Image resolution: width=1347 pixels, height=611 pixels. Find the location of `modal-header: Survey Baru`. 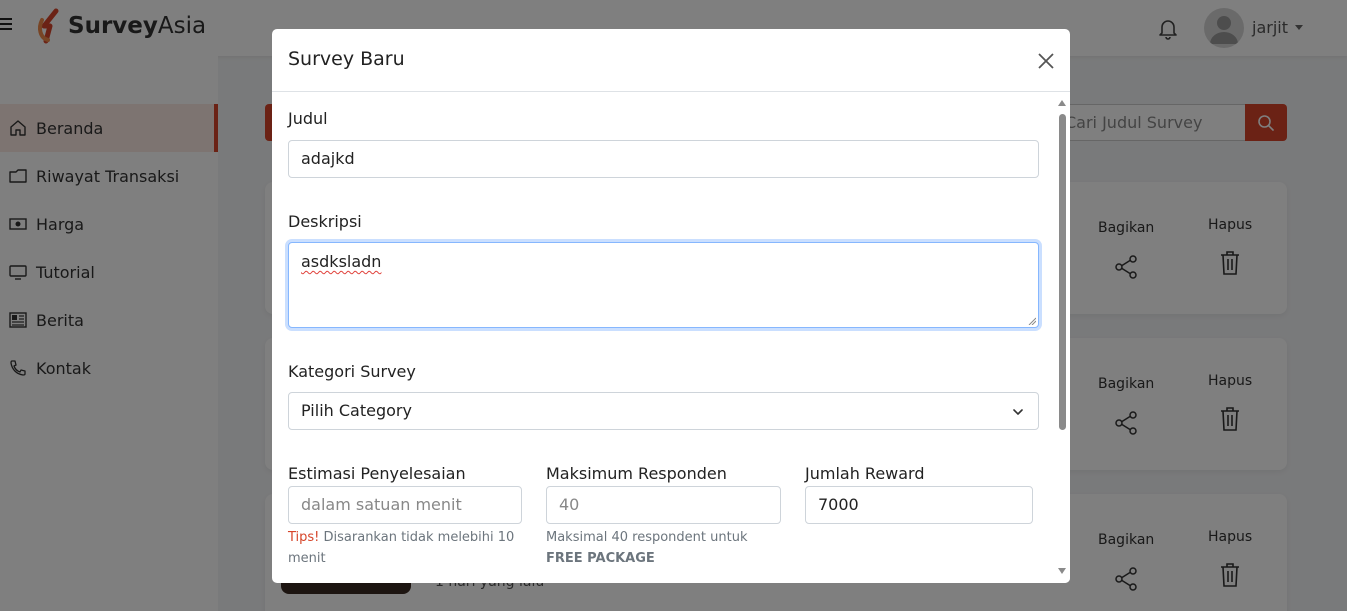

modal-header: Survey Baru is located at coordinates (671, 60).